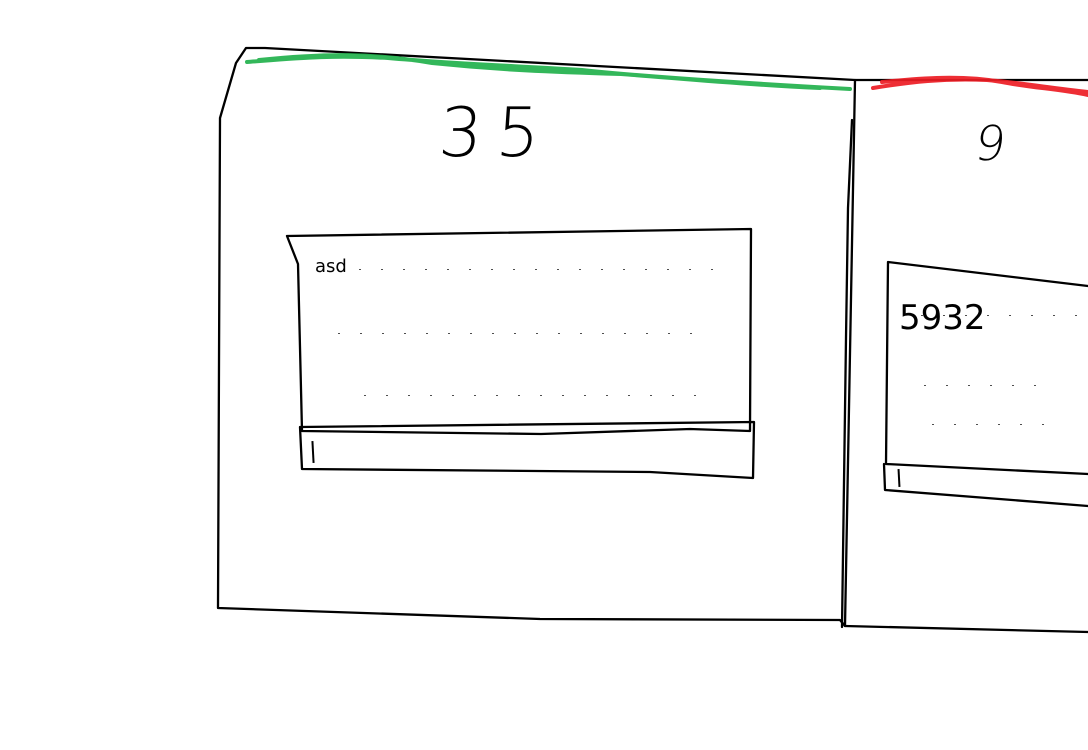 The width and height of the screenshot is (1088, 750). I want to click on feed-line-1: asd, so click(517, 267).